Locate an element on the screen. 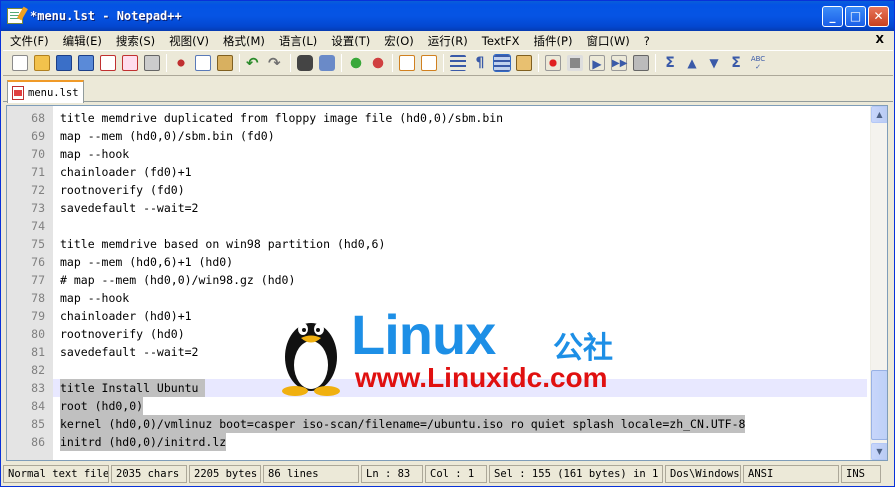 Image resolution: width=895 pixels, height=487 pixels. word-wrap-icon is located at coordinates (458, 63).